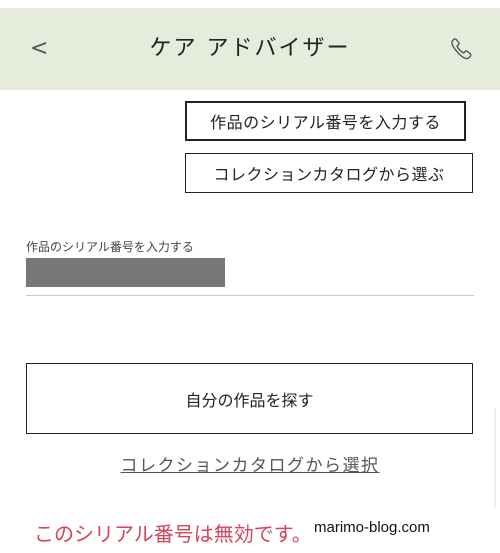  What do you see at coordinates (110, 247) in the screenshot?
I see `serial-field-label: 作品のシリアル番号を入力する` at bounding box center [110, 247].